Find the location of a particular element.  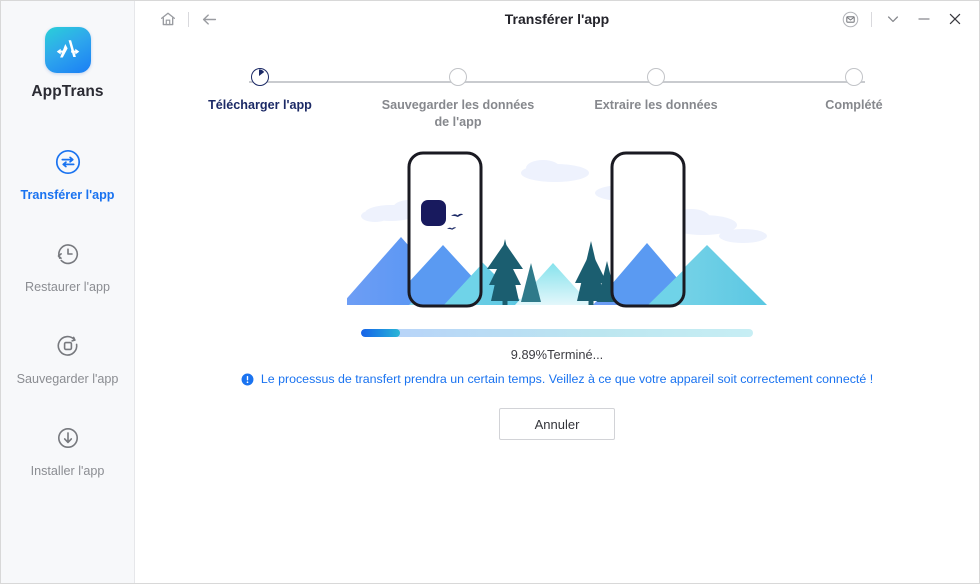

step-label: Télécharger l'app is located at coordinates (260, 105).